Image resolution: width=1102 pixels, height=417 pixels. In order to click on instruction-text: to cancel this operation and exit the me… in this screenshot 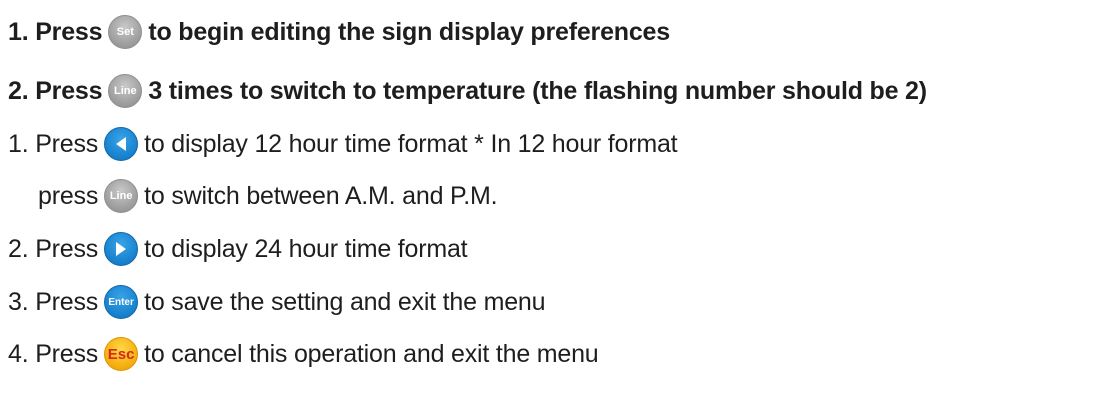, I will do `click(371, 353)`.